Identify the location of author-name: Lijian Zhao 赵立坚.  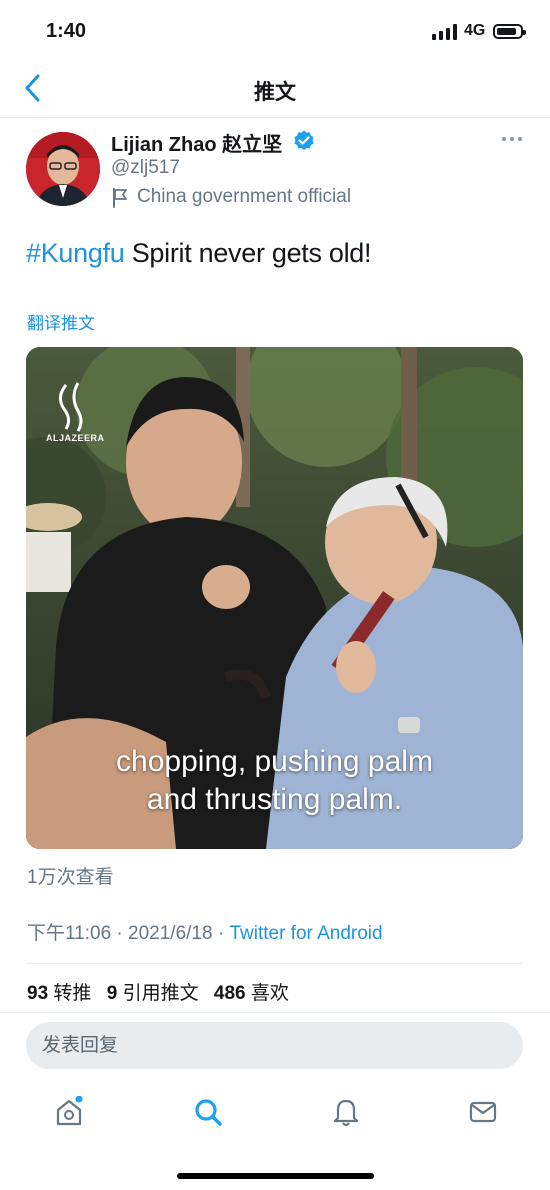
(196, 142).